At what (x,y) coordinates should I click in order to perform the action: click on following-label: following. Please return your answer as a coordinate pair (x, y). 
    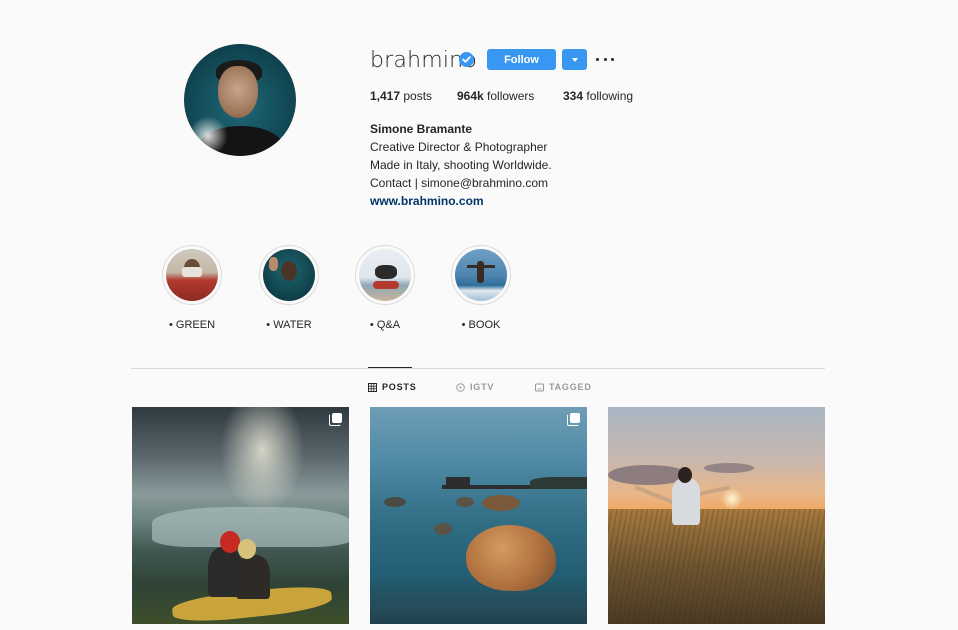
    Looking at the image, I should click on (610, 96).